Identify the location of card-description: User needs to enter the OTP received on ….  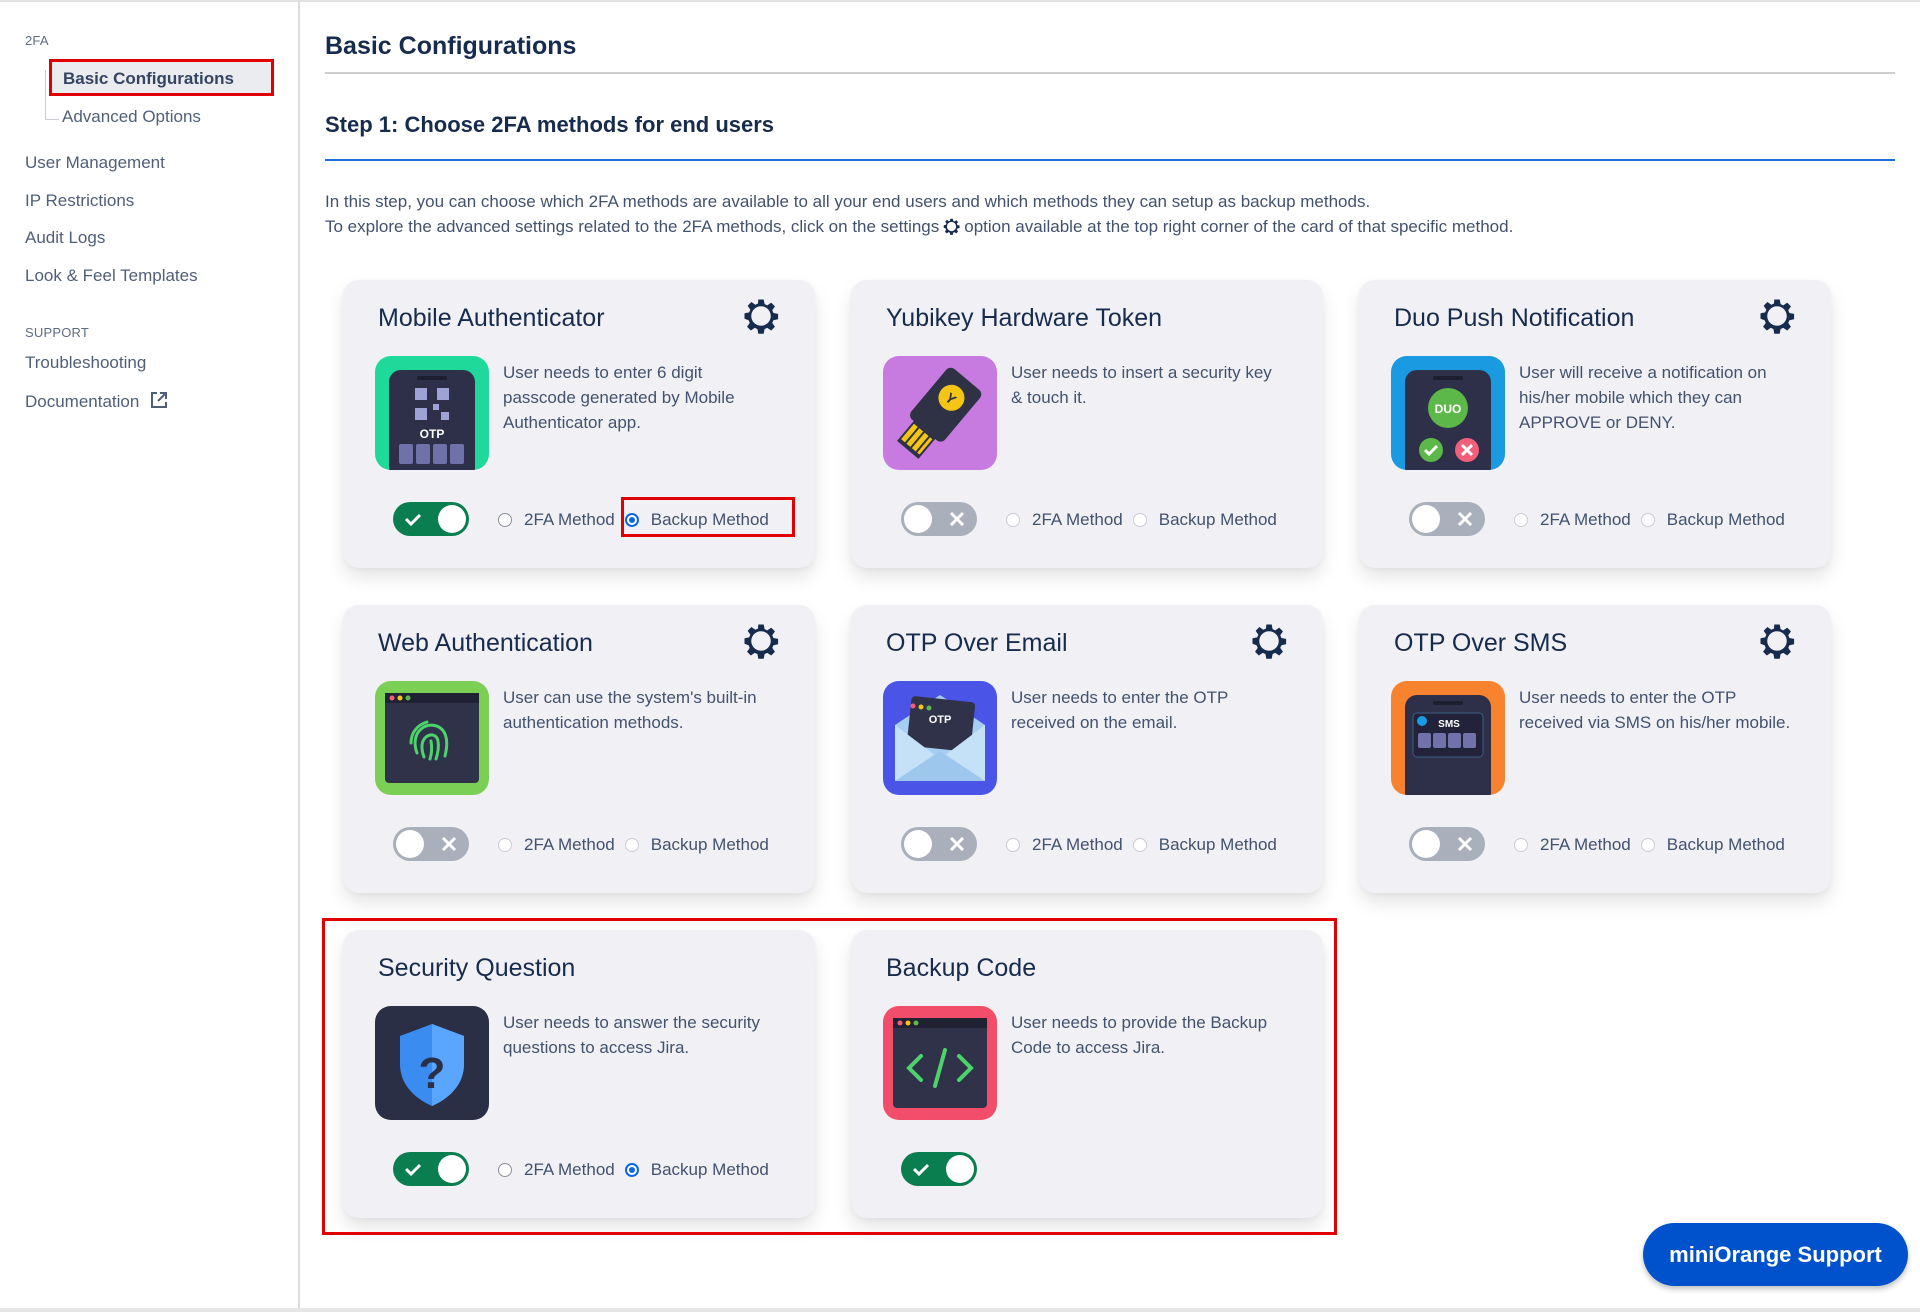
(1120, 710).